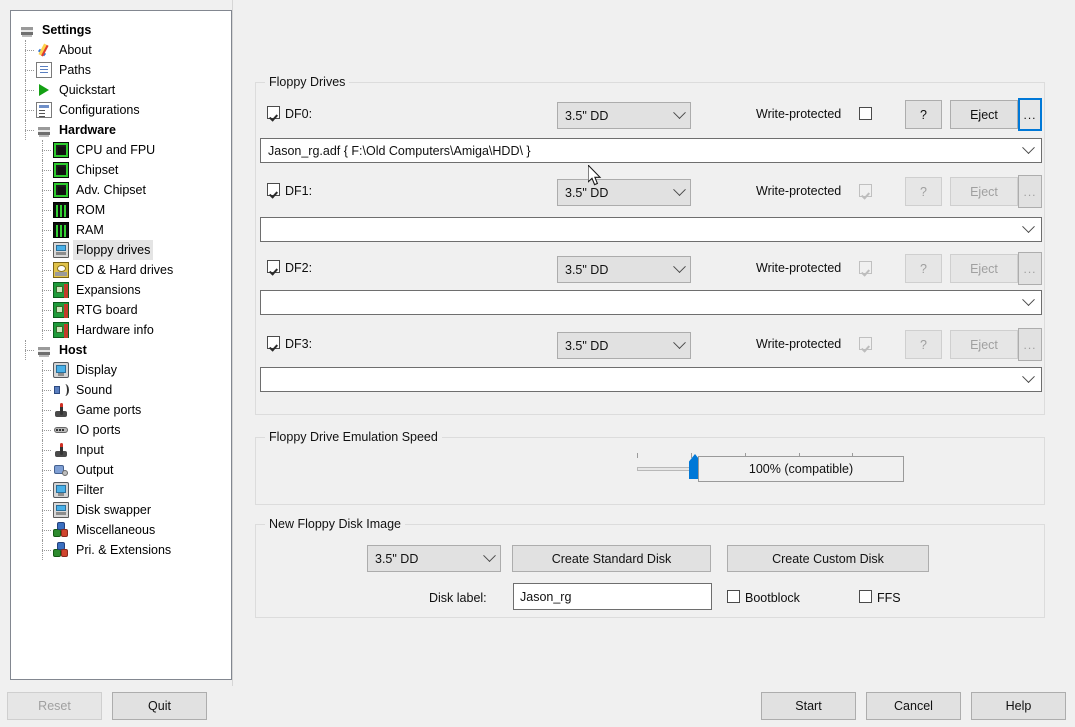 The height and width of the screenshot is (727, 1075). Describe the element at coordinates (121, 510) in the screenshot. I see `sidebar-item-disk-swapper: Disk swapper` at that location.